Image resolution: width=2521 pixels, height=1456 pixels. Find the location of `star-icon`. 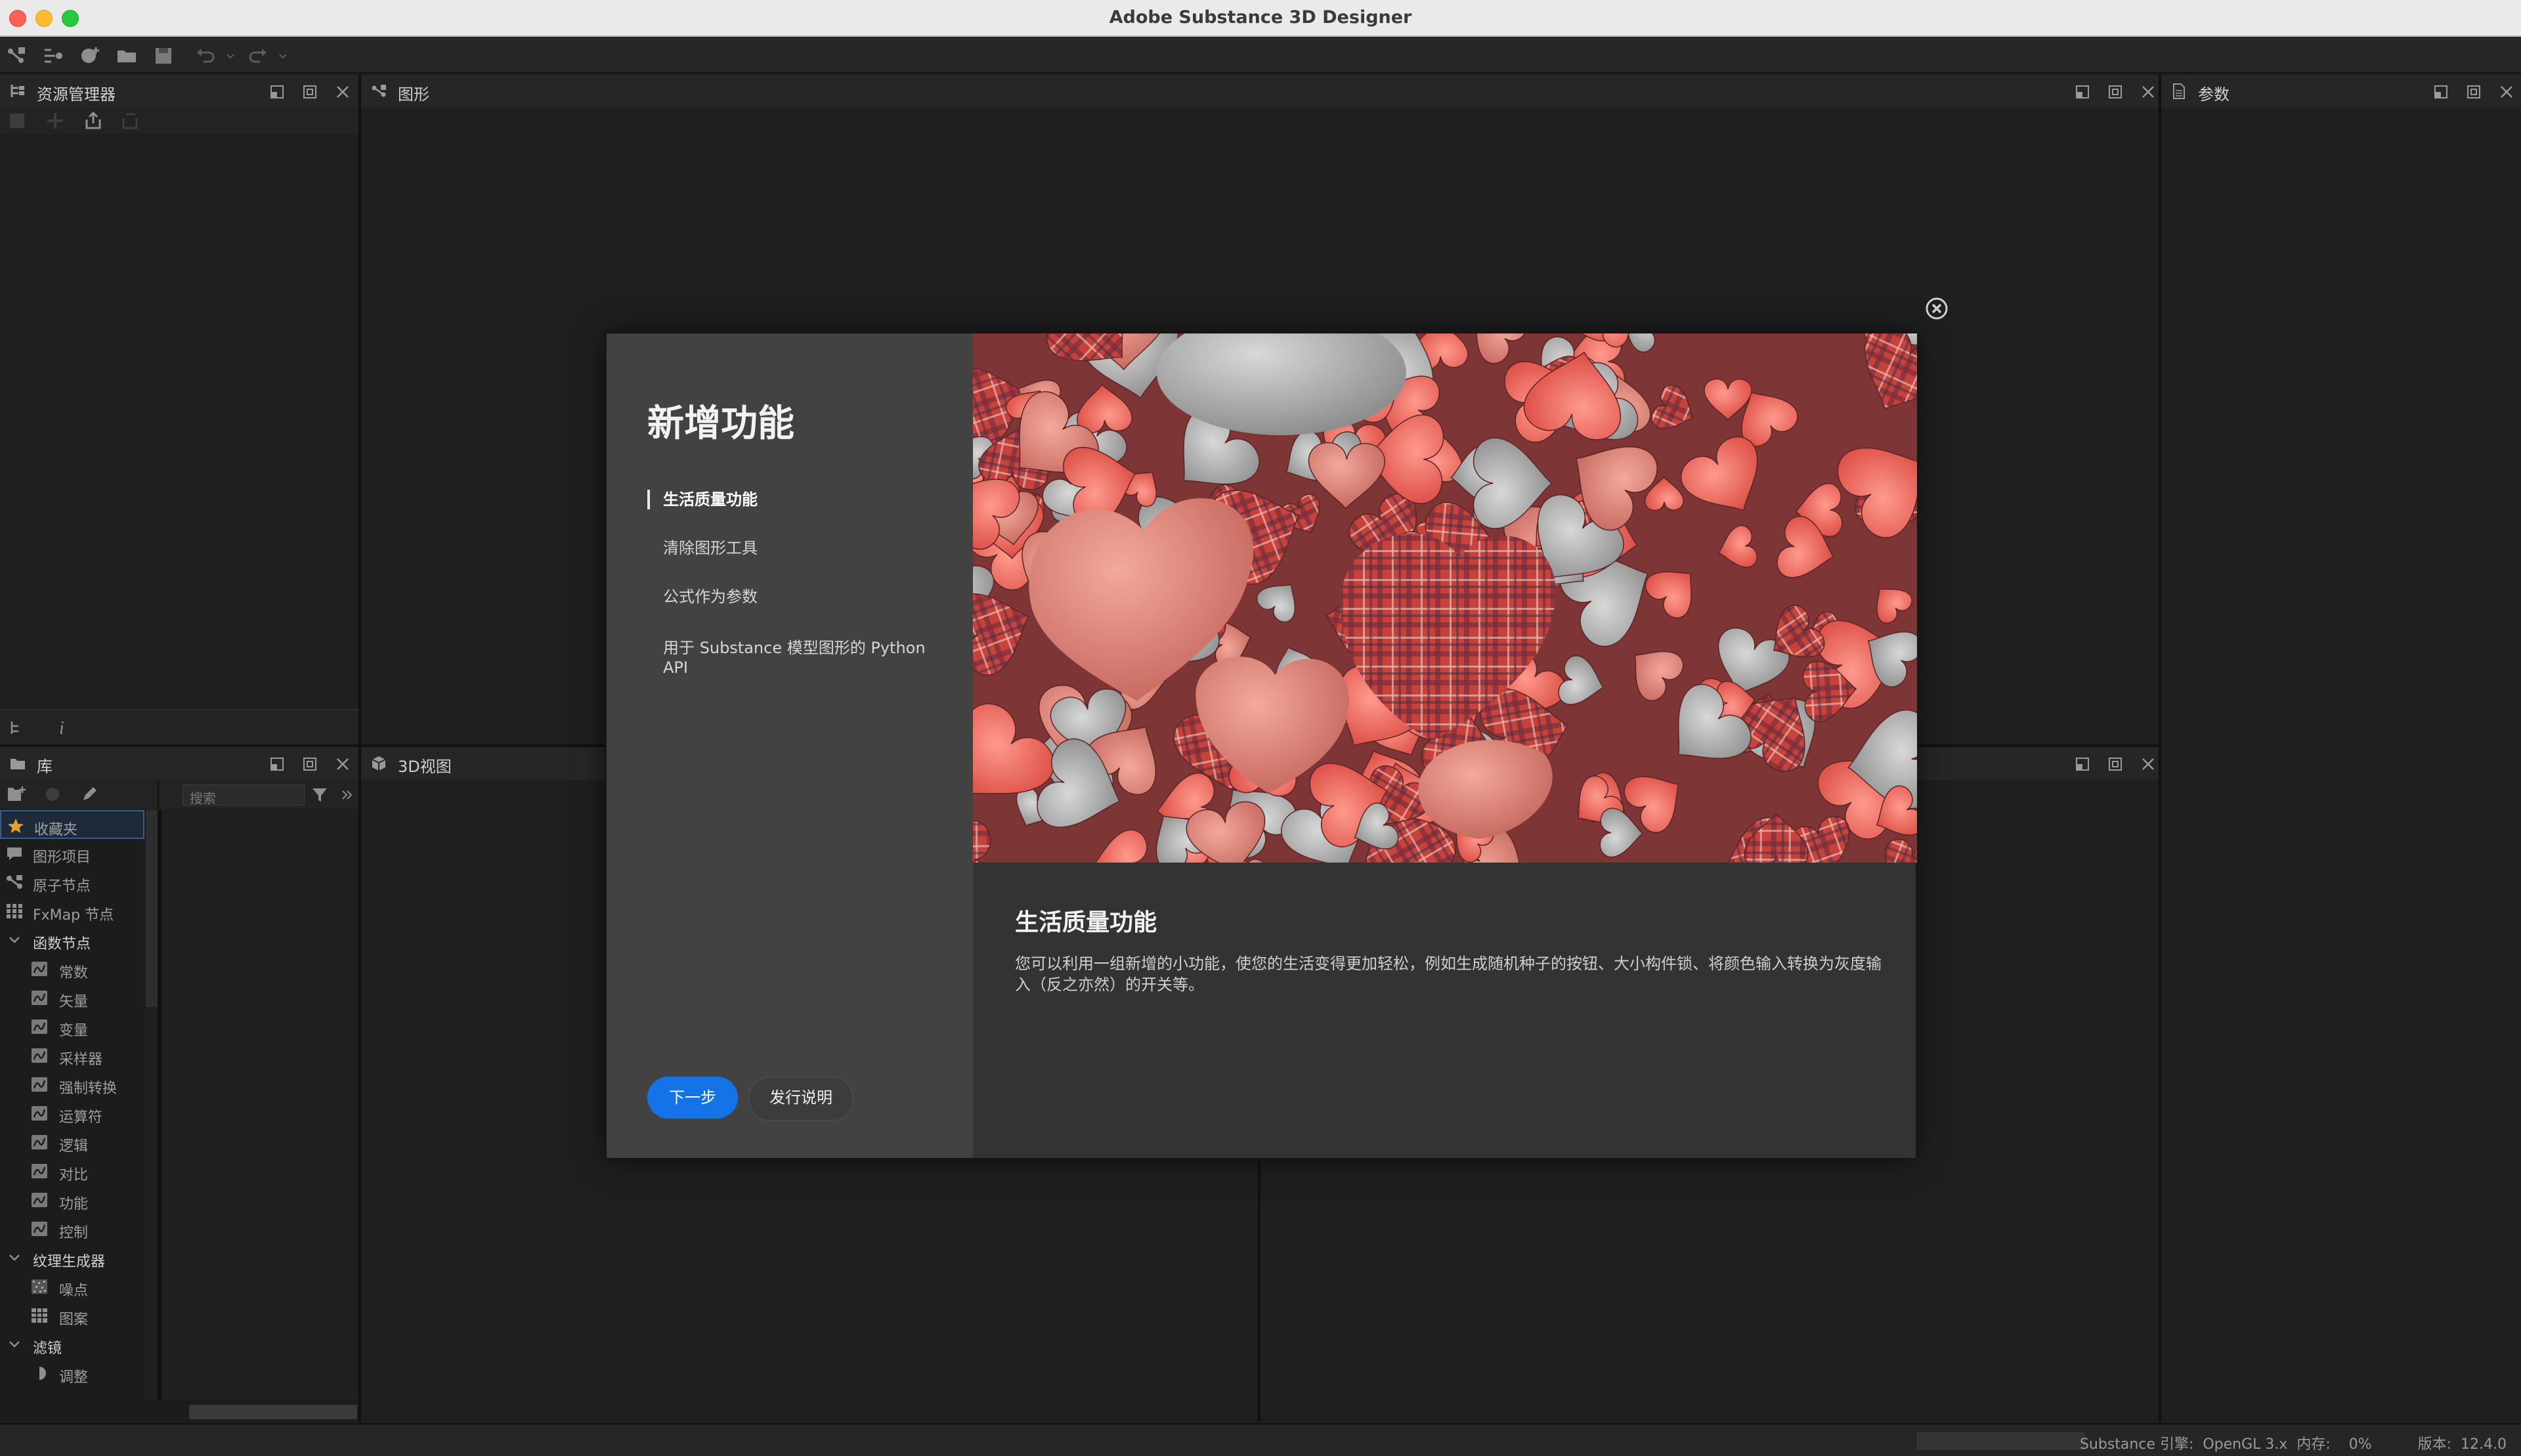

star-icon is located at coordinates (16, 825).